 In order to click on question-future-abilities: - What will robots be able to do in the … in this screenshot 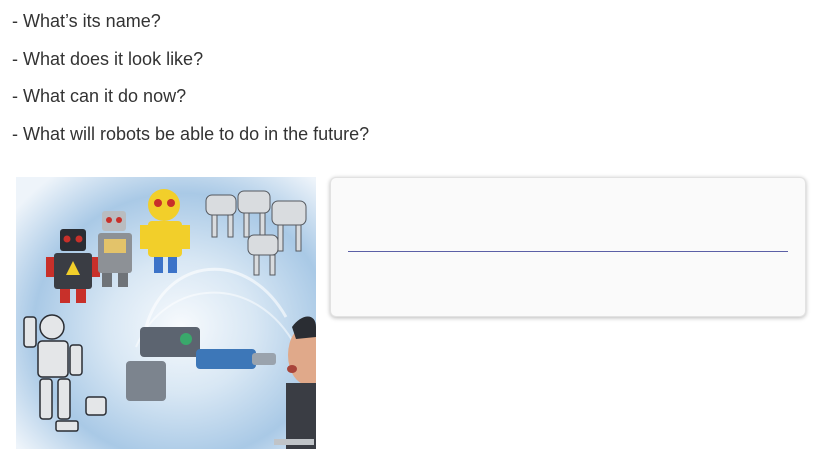, I will do `click(191, 133)`.